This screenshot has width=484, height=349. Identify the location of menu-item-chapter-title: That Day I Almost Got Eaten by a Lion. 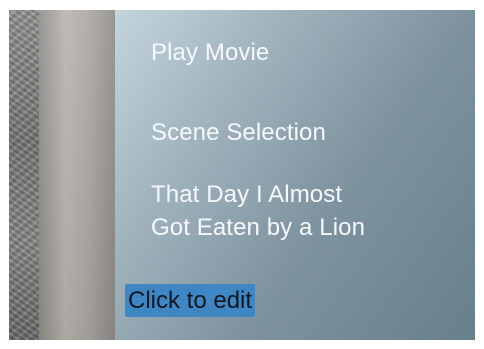
(301, 211).